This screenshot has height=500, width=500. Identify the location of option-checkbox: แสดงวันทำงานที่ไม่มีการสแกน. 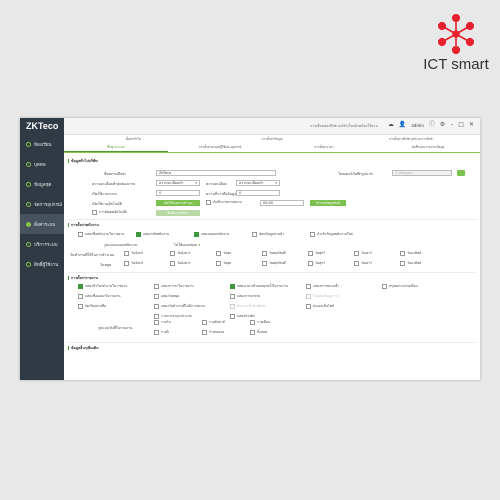
(179, 306).